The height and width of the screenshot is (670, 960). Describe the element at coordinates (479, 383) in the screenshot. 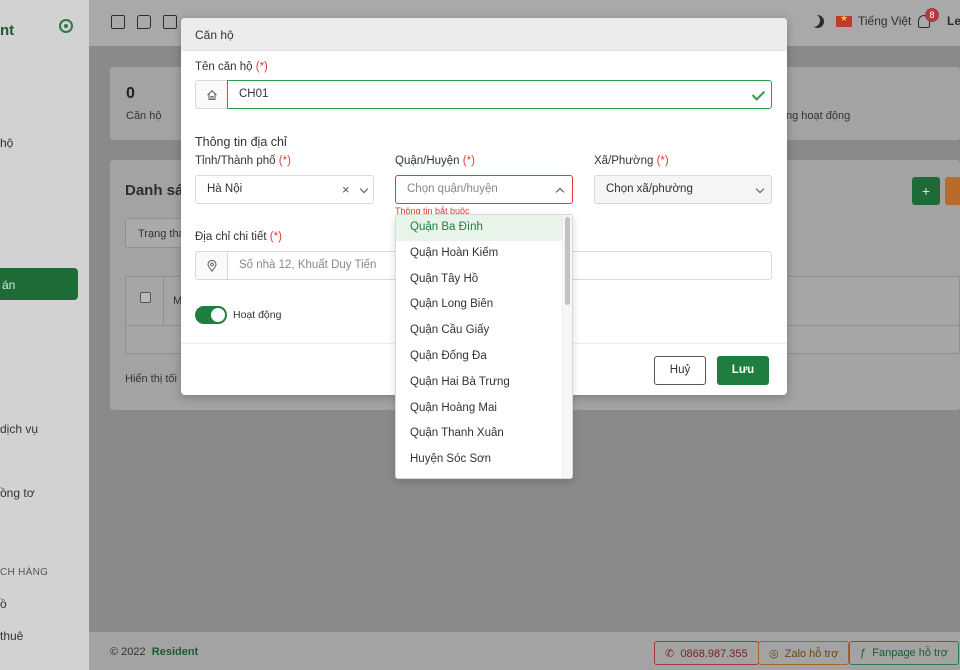

I see `dropdown-option: Quận Hai Bà Trưng` at that location.